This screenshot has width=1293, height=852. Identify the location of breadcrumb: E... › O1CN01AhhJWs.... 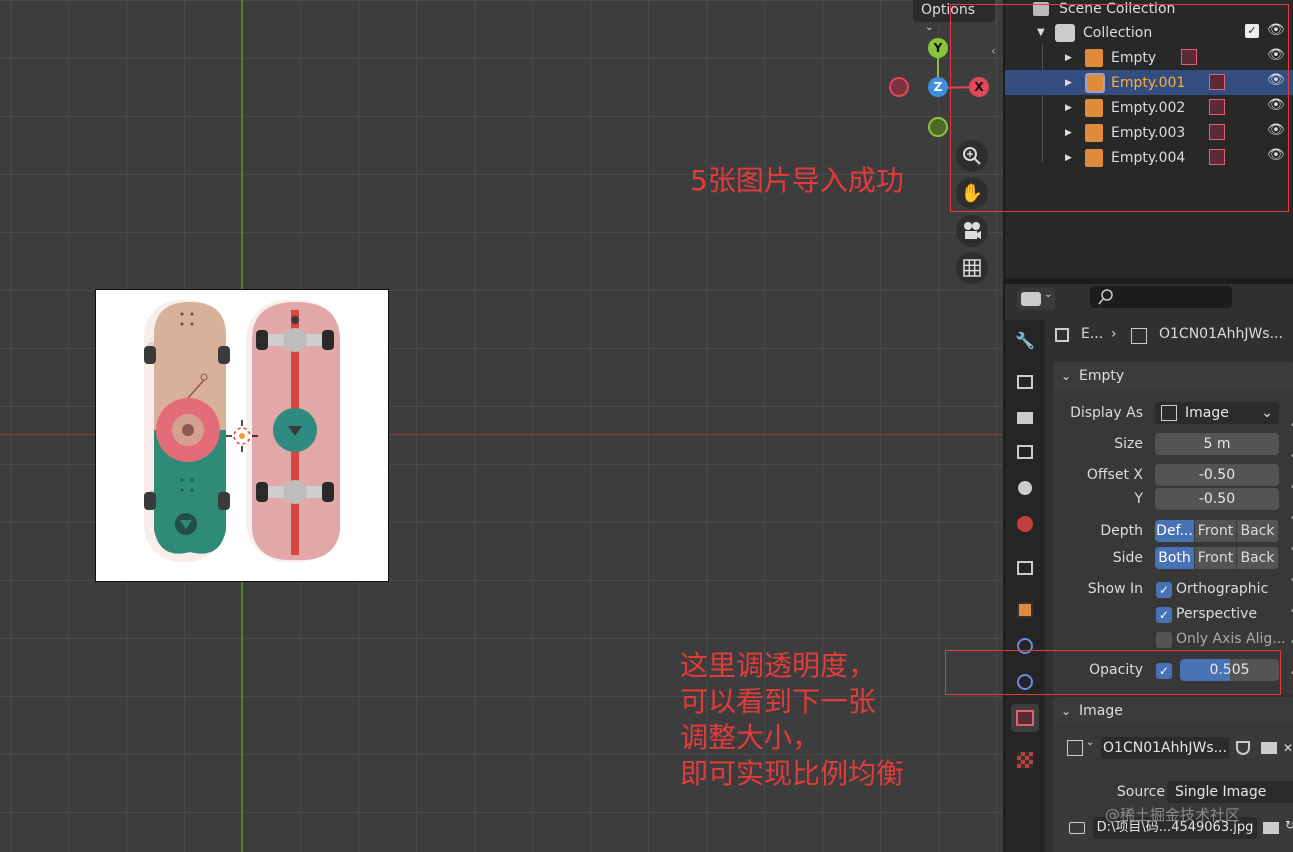
(1174, 336).